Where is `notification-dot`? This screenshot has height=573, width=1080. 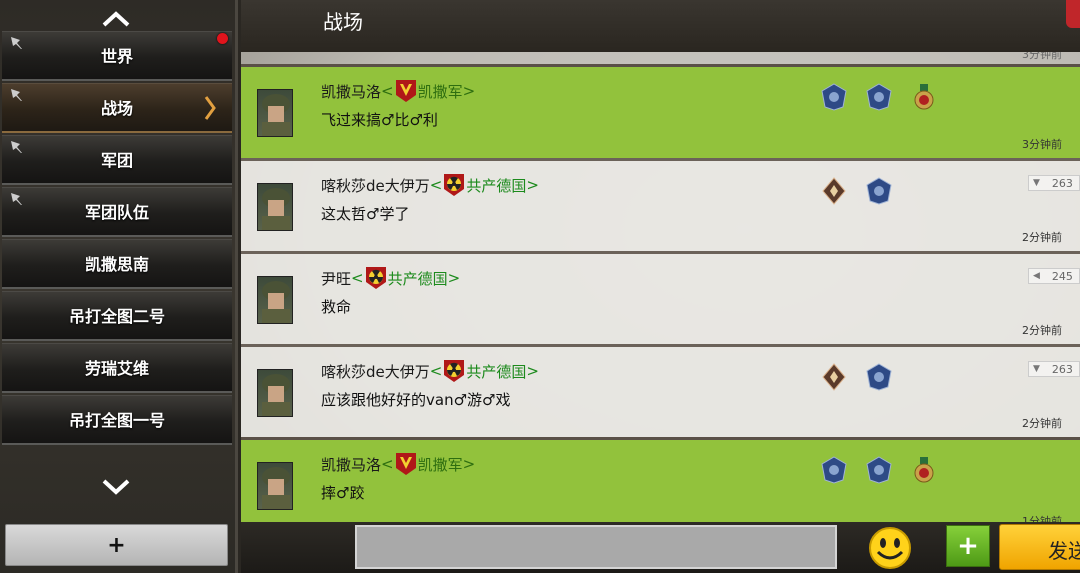
notification-dot is located at coordinates (222, 38).